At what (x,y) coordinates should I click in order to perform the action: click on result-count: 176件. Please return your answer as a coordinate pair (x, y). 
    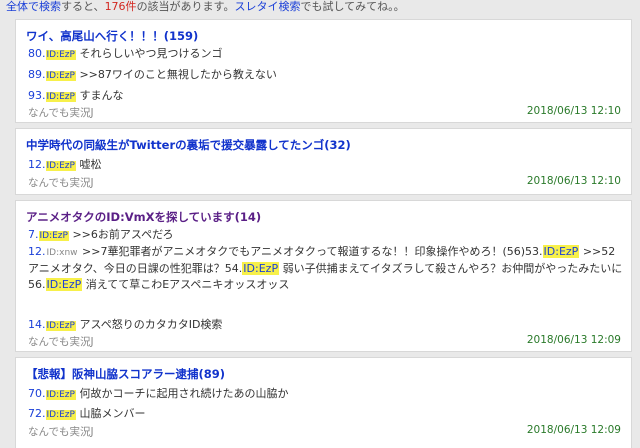
    Looking at the image, I should click on (120, 6).